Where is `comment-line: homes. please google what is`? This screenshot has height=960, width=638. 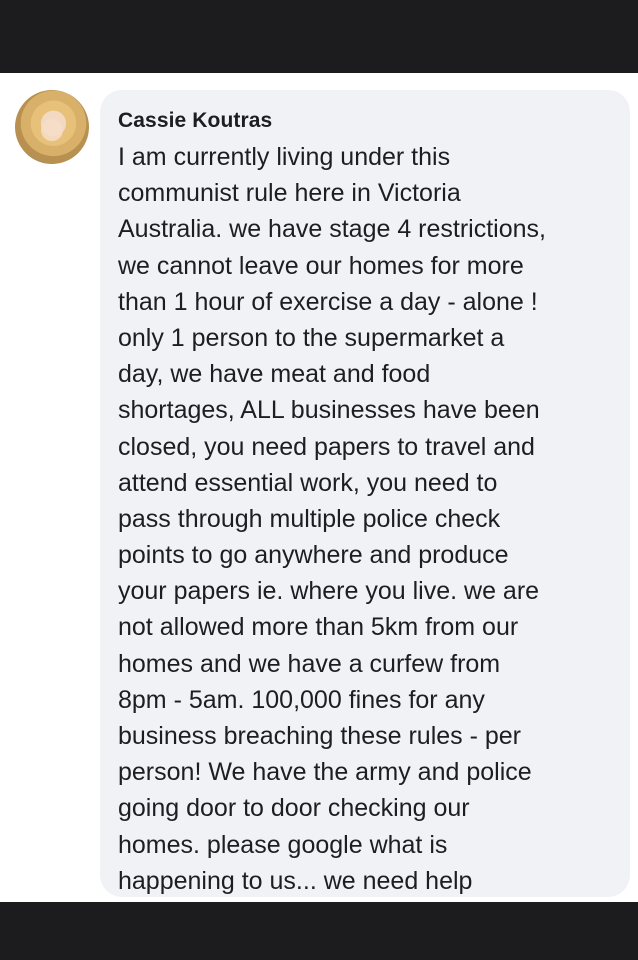
comment-line: homes. please google what is is located at coordinates (283, 844).